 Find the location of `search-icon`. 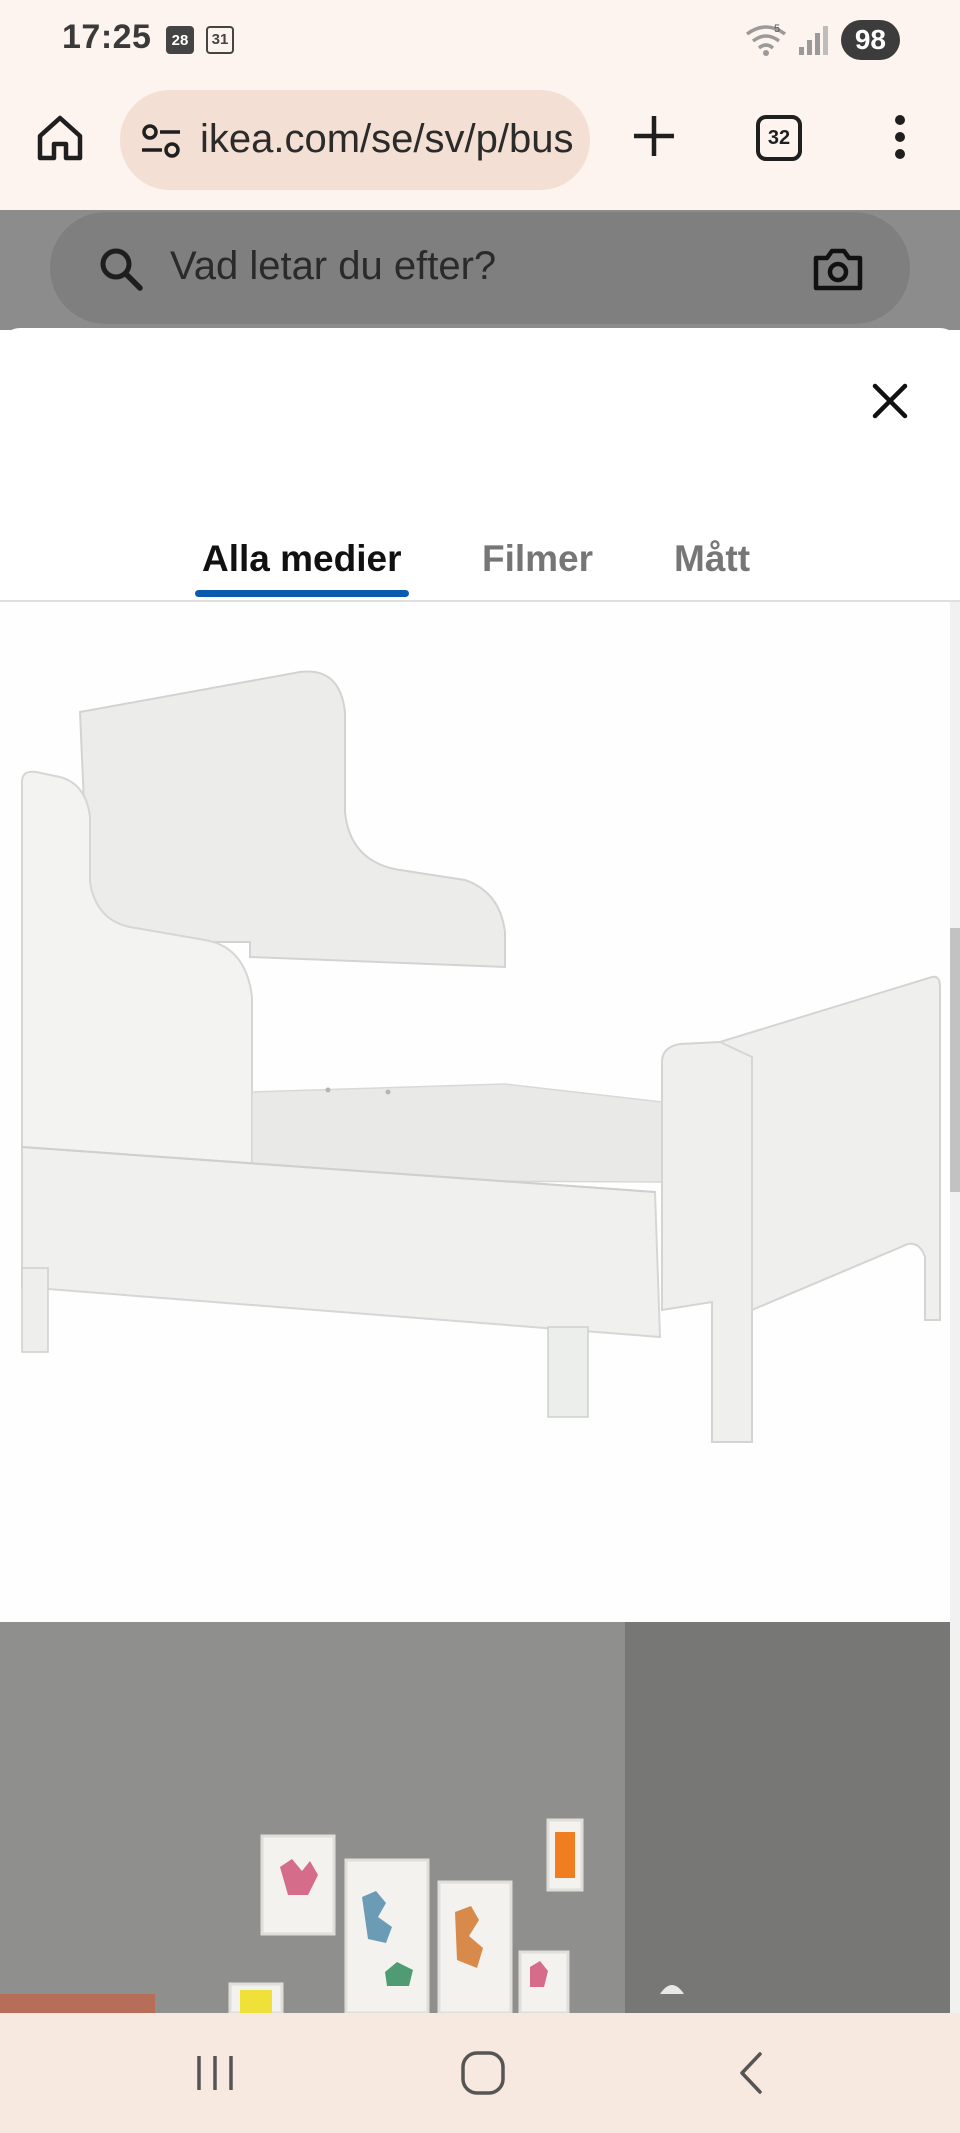

search-icon is located at coordinates (121, 269).